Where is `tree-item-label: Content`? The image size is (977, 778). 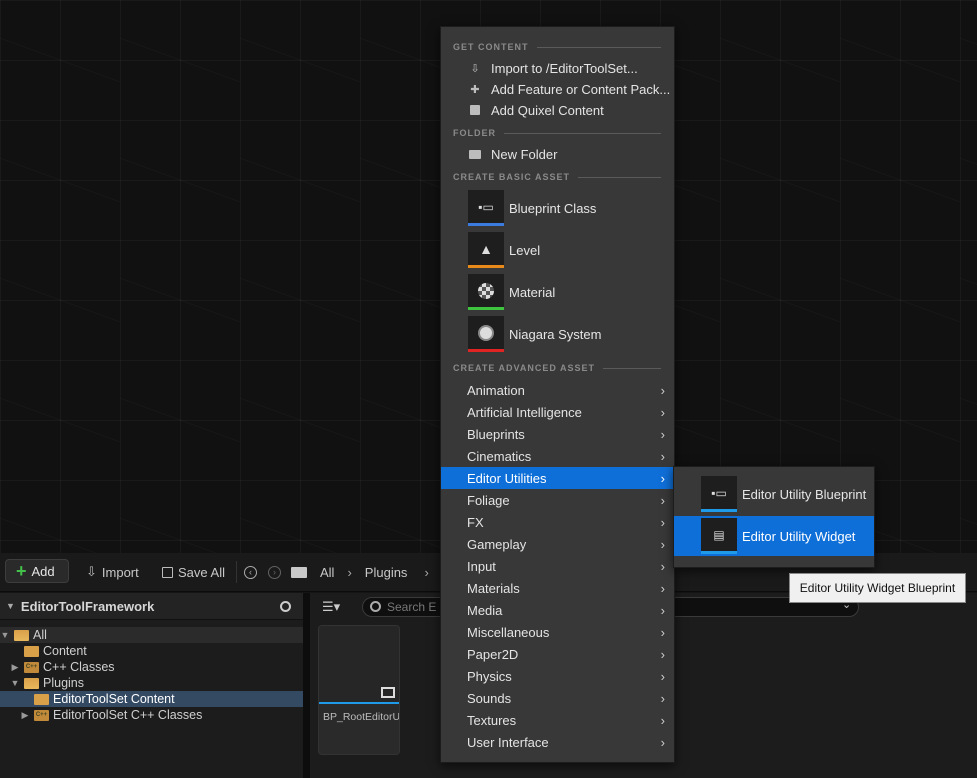
tree-item-label: Content is located at coordinates (65, 651).